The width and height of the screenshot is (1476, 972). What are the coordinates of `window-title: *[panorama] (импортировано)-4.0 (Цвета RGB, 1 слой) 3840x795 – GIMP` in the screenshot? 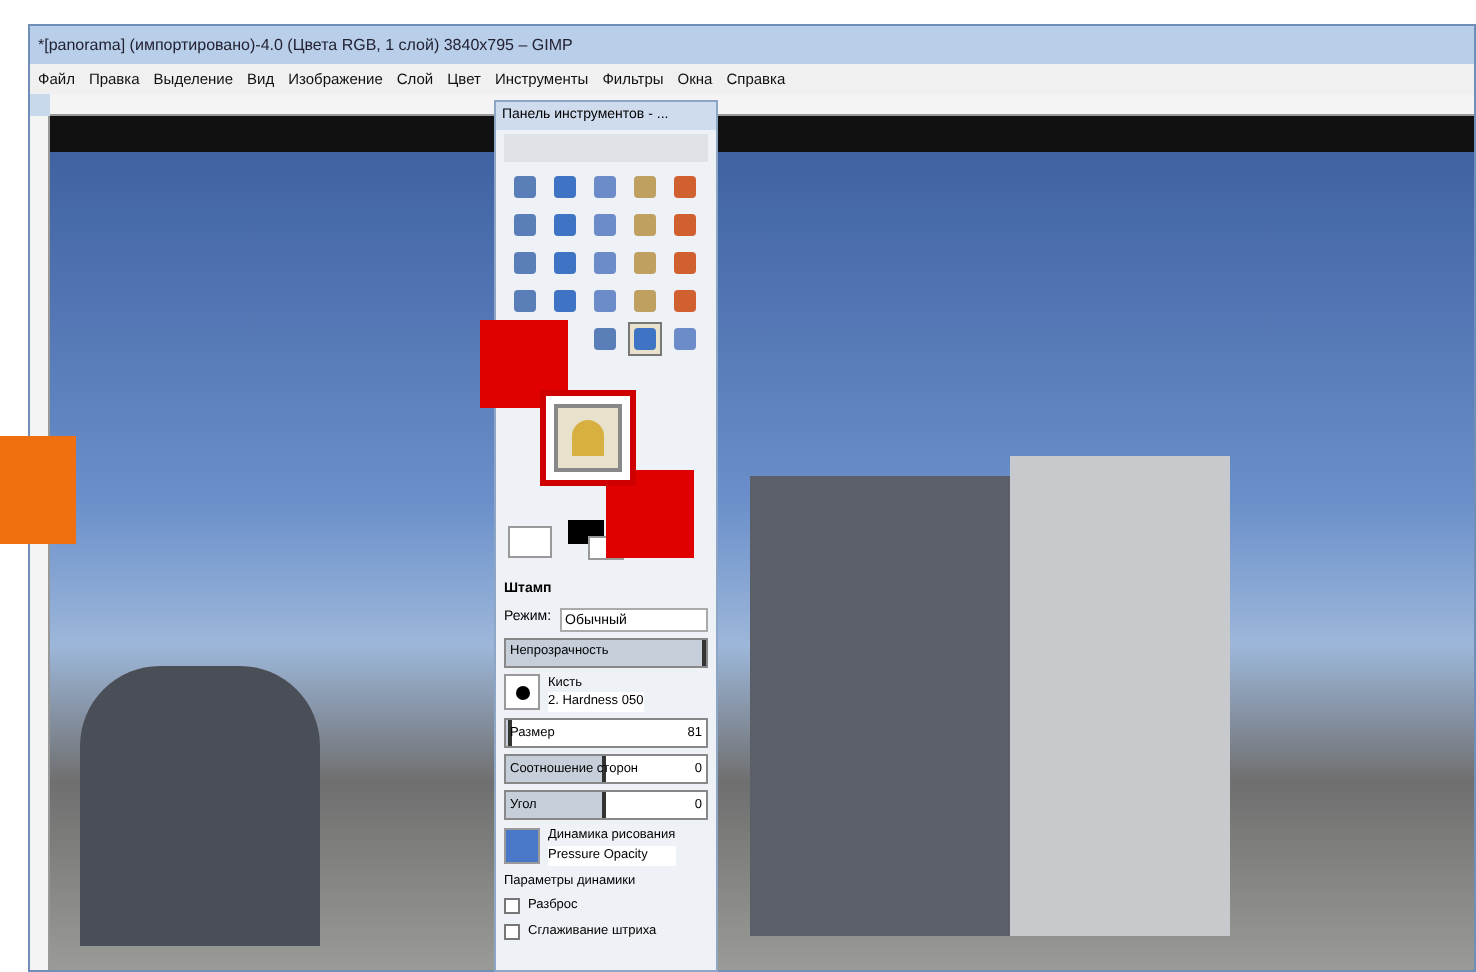 It's located at (305, 45).